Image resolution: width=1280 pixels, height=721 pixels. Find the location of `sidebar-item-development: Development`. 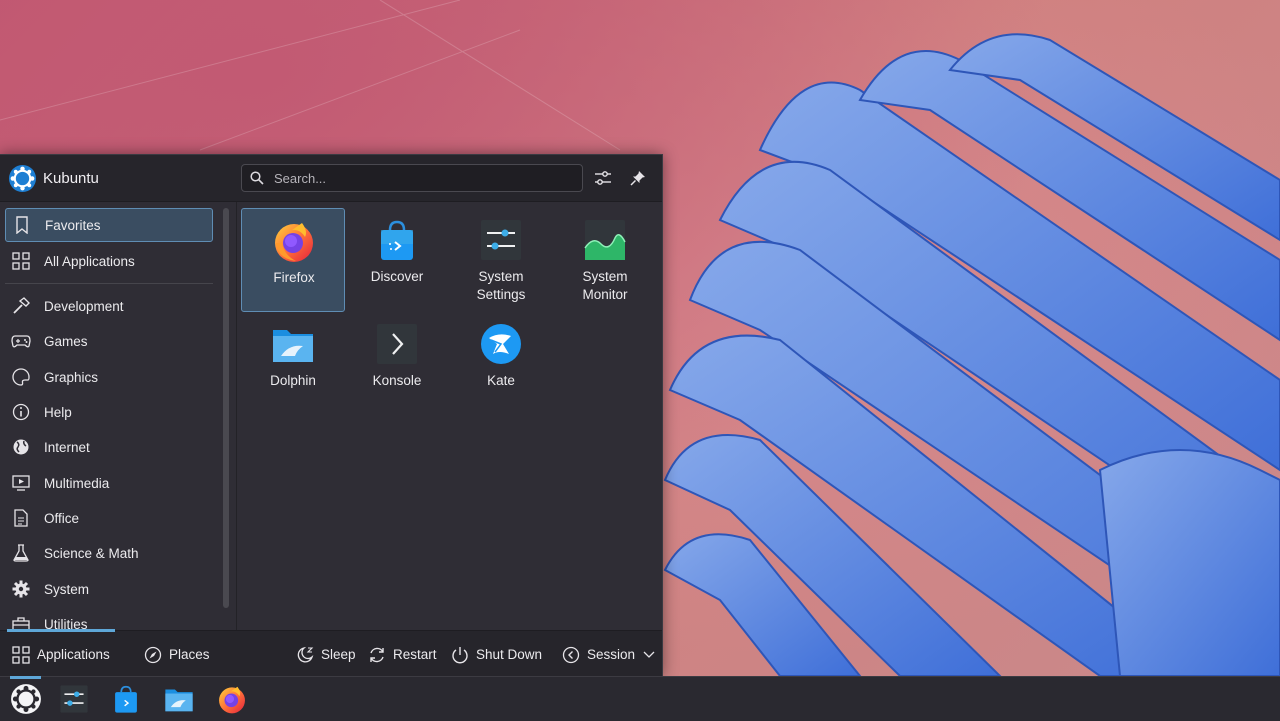

sidebar-item-development: Development is located at coordinates (109, 306).